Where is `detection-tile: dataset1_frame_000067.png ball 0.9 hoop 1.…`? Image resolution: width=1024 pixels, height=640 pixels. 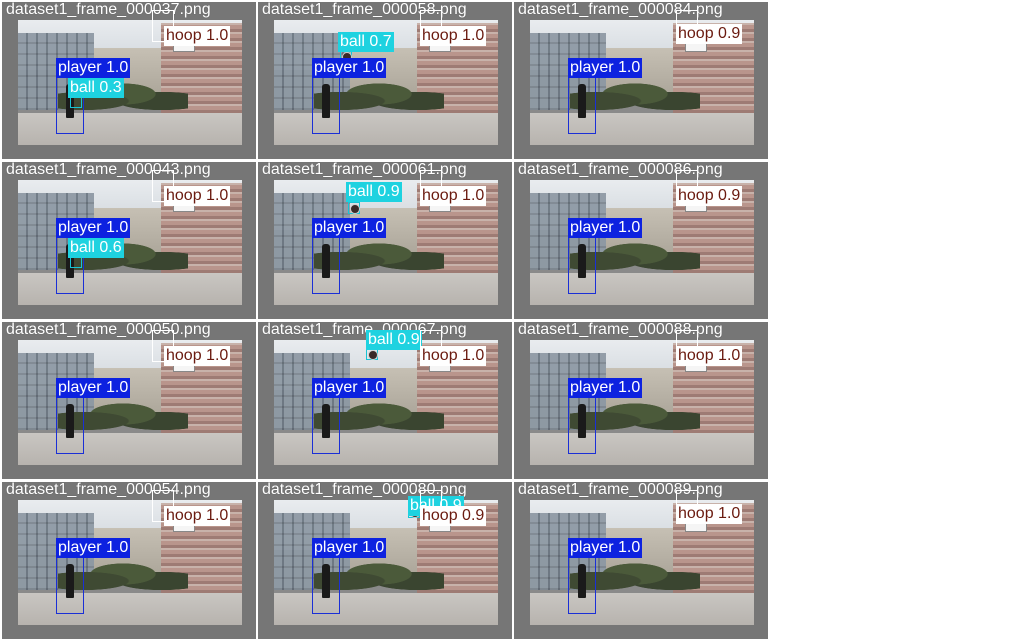 detection-tile: dataset1_frame_000067.png ball 0.9 hoop 1.… is located at coordinates (385, 400).